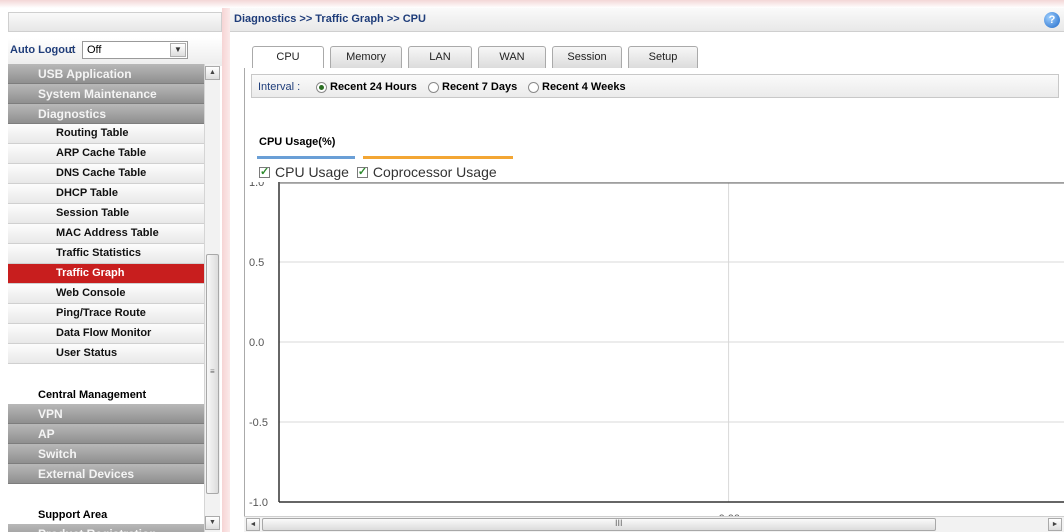  Describe the element at coordinates (106, 394) in the screenshot. I see `menu-central-management: Central Management` at that location.